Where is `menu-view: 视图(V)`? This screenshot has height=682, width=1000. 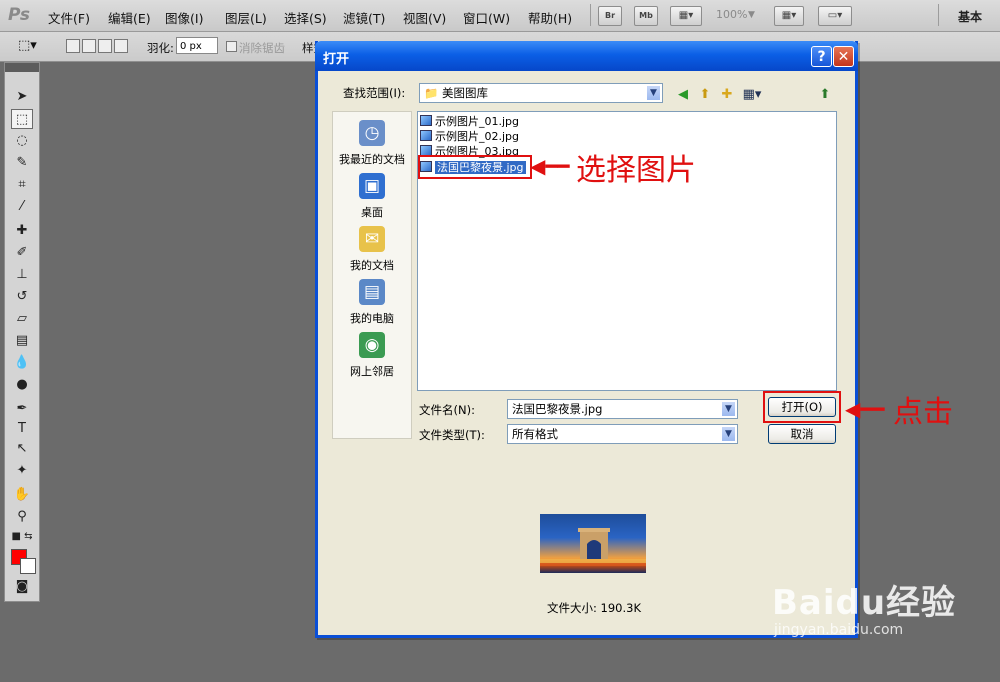
menu-view: 视图(V) is located at coordinates (424, 17).